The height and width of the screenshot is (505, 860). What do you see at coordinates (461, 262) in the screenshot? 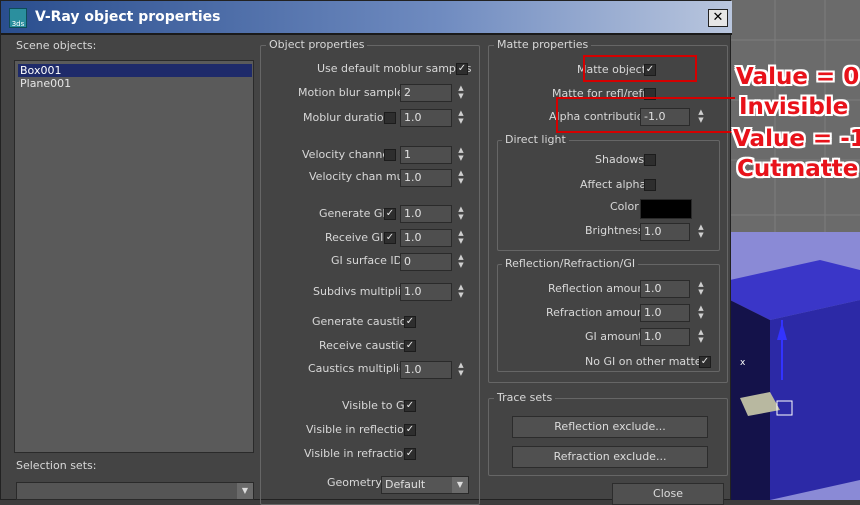
I see `gi-surface-id-spinner: ▲ ▼` at bounding box center [461, 262].